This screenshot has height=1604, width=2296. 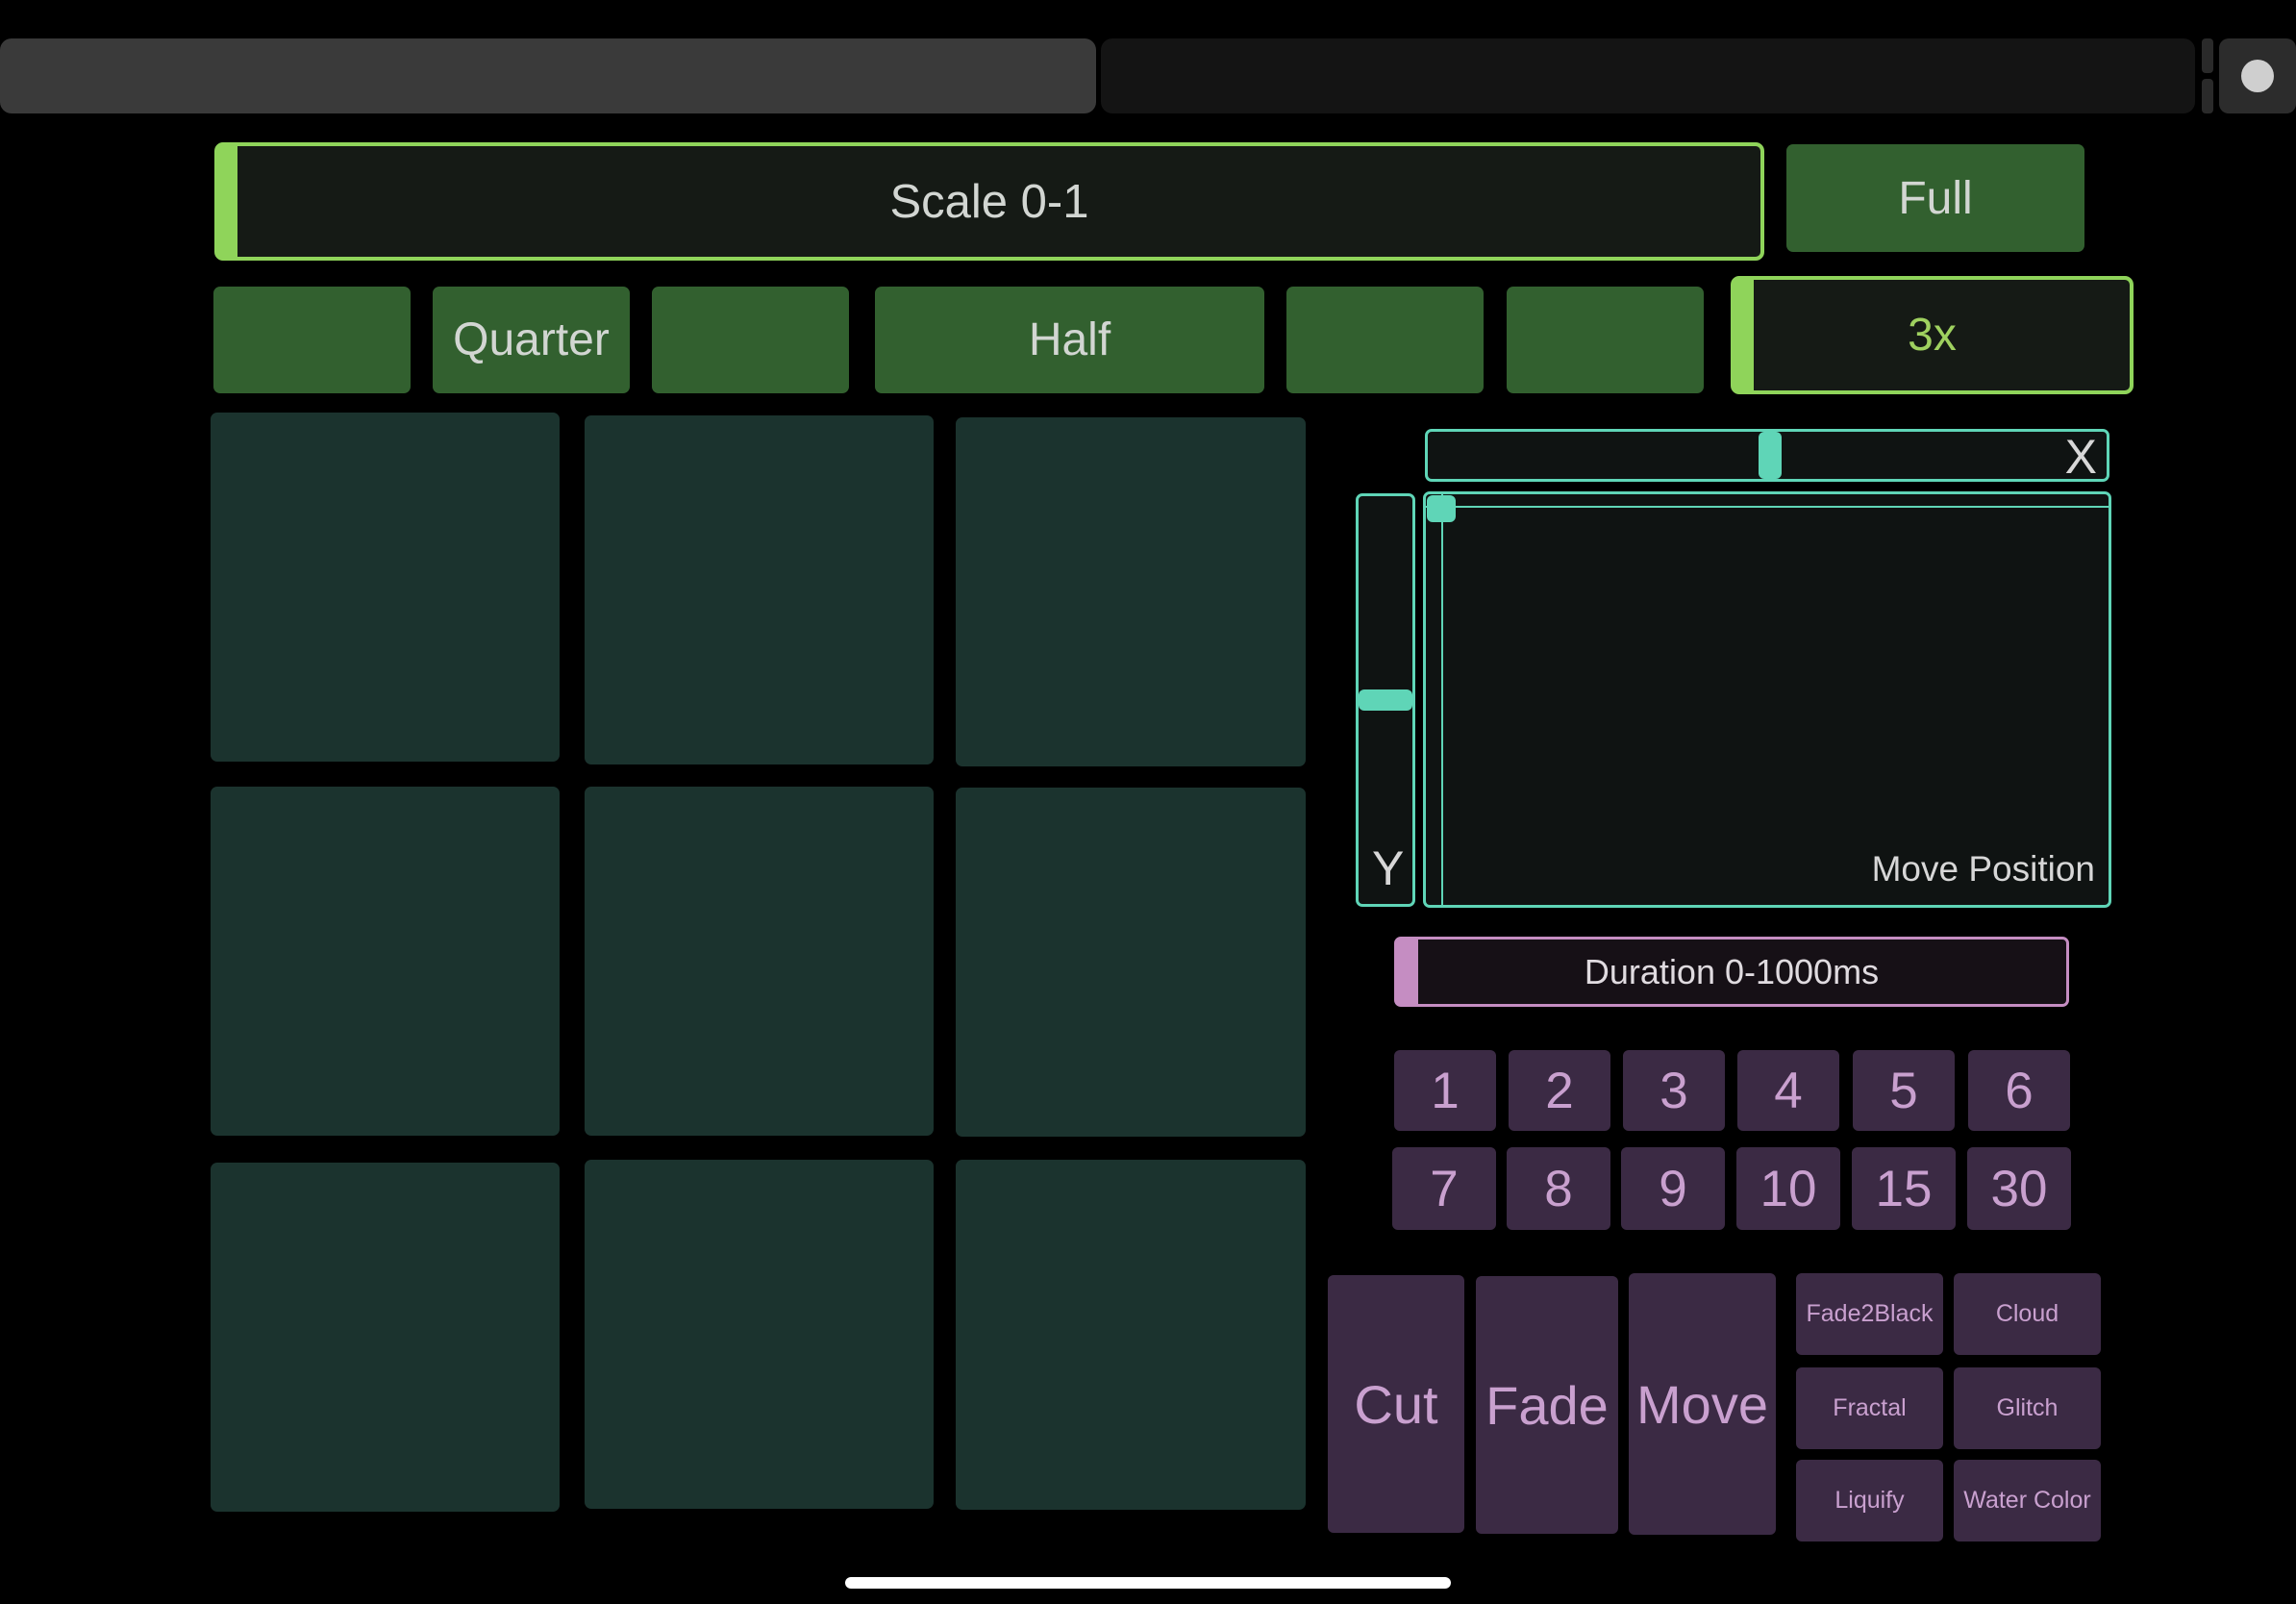 I want to click on multiplier-fader-fill, so click(x=1744, y=335).